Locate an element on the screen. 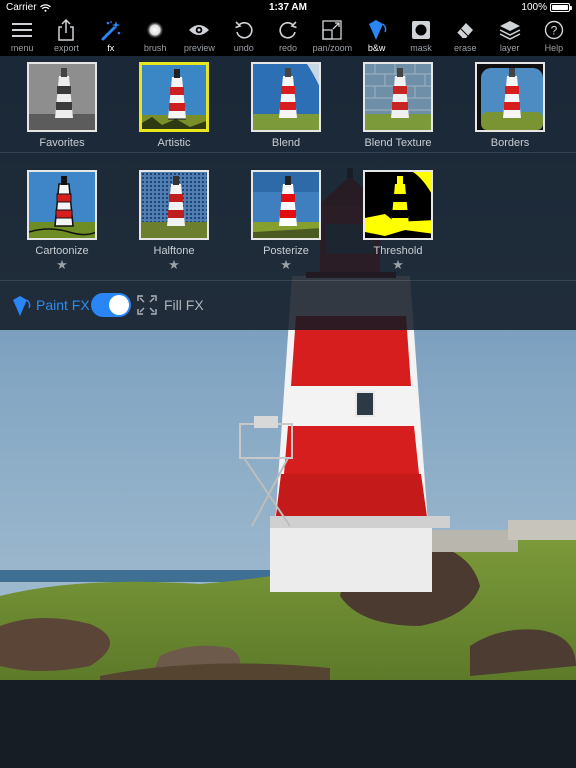 The height and width of the screenshot is (768, 576). battery-status: 100% is located at coordinates (546, 7).